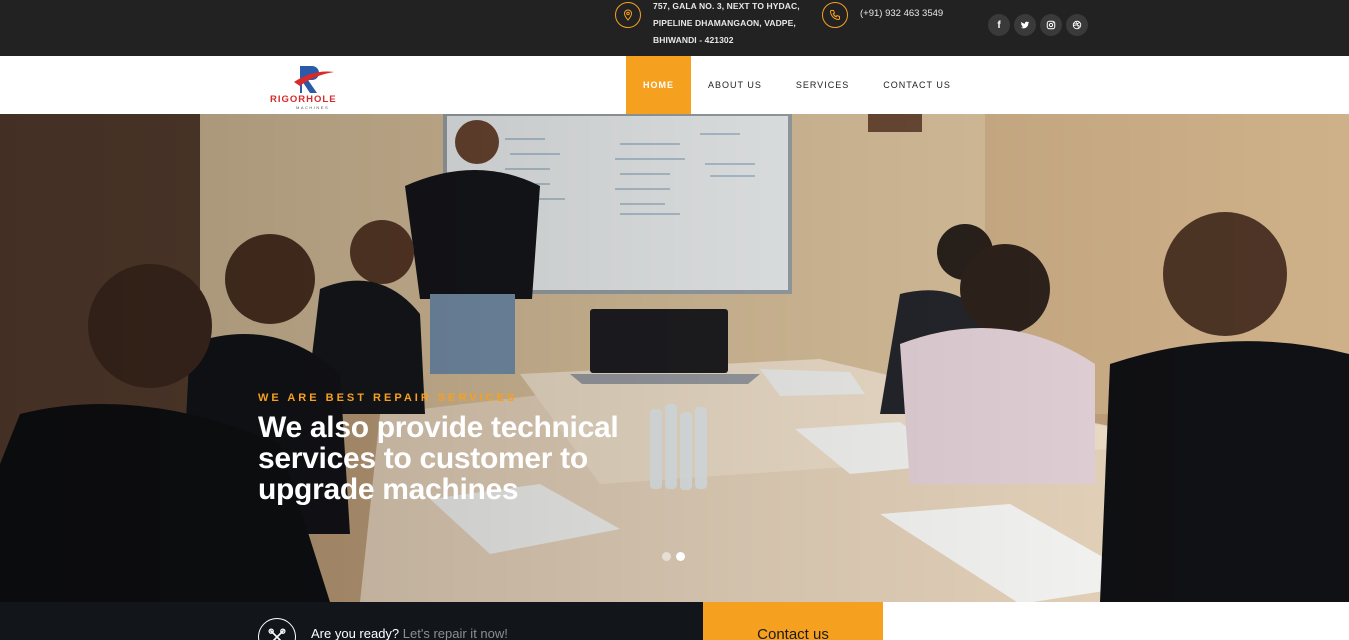 This screenshot has height=640, width=1349. I want to click on wrench-screwdriver-icon, so click(277, 629).